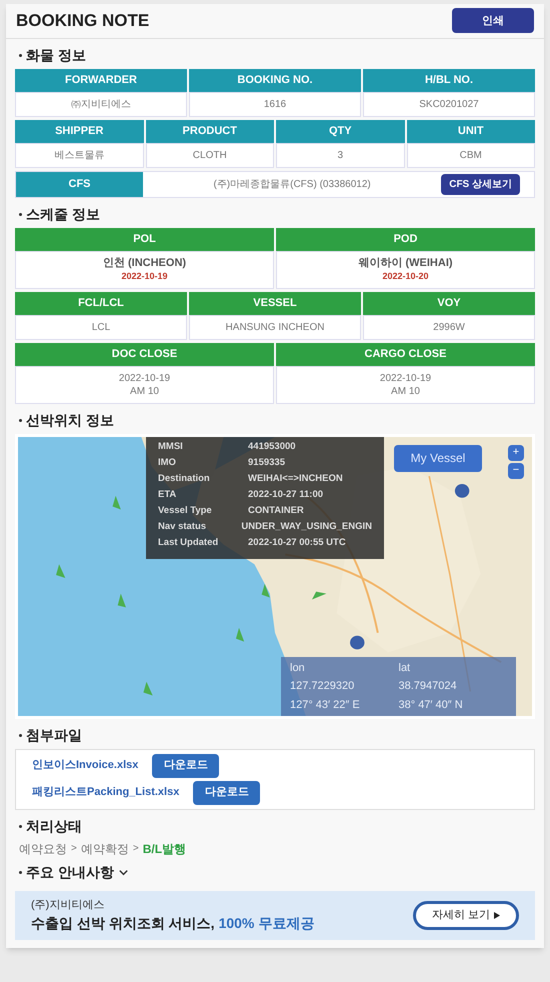 The height and width of the screenshot is (982, 550). Describe the element at coordinates (340, 155) in the screenshot. I see `table-cell: 3` at that location.